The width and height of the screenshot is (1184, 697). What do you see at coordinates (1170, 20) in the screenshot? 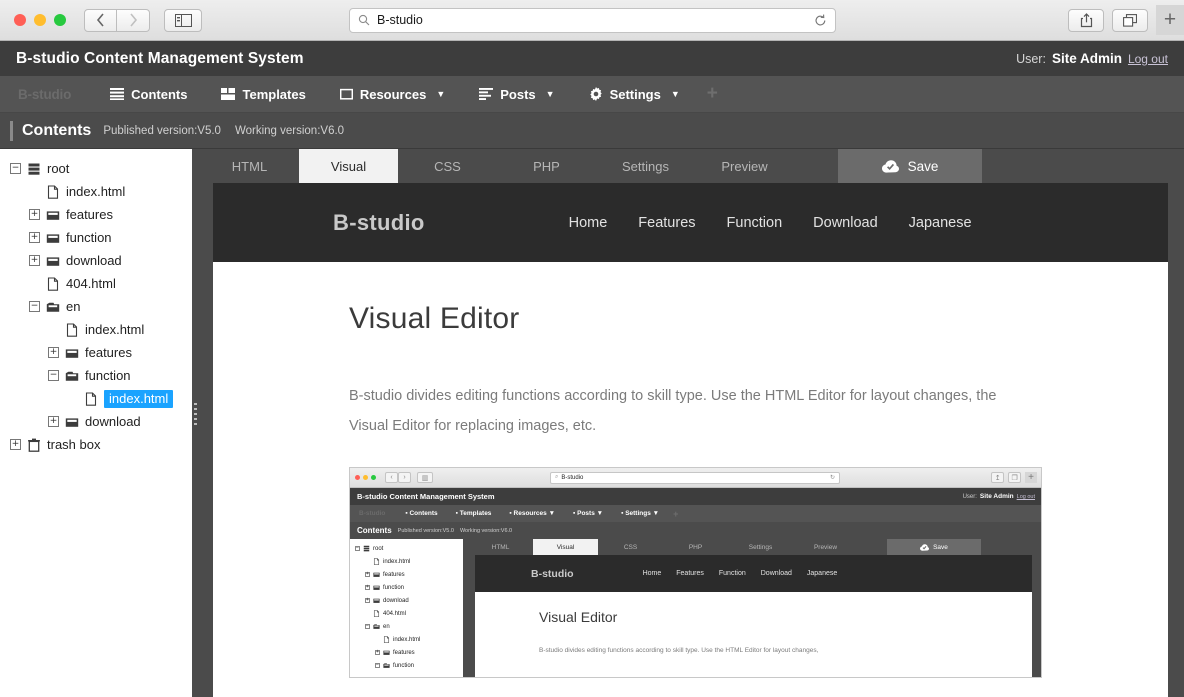
I see `new-tab-button: +` at bounding box center [1170, 20].